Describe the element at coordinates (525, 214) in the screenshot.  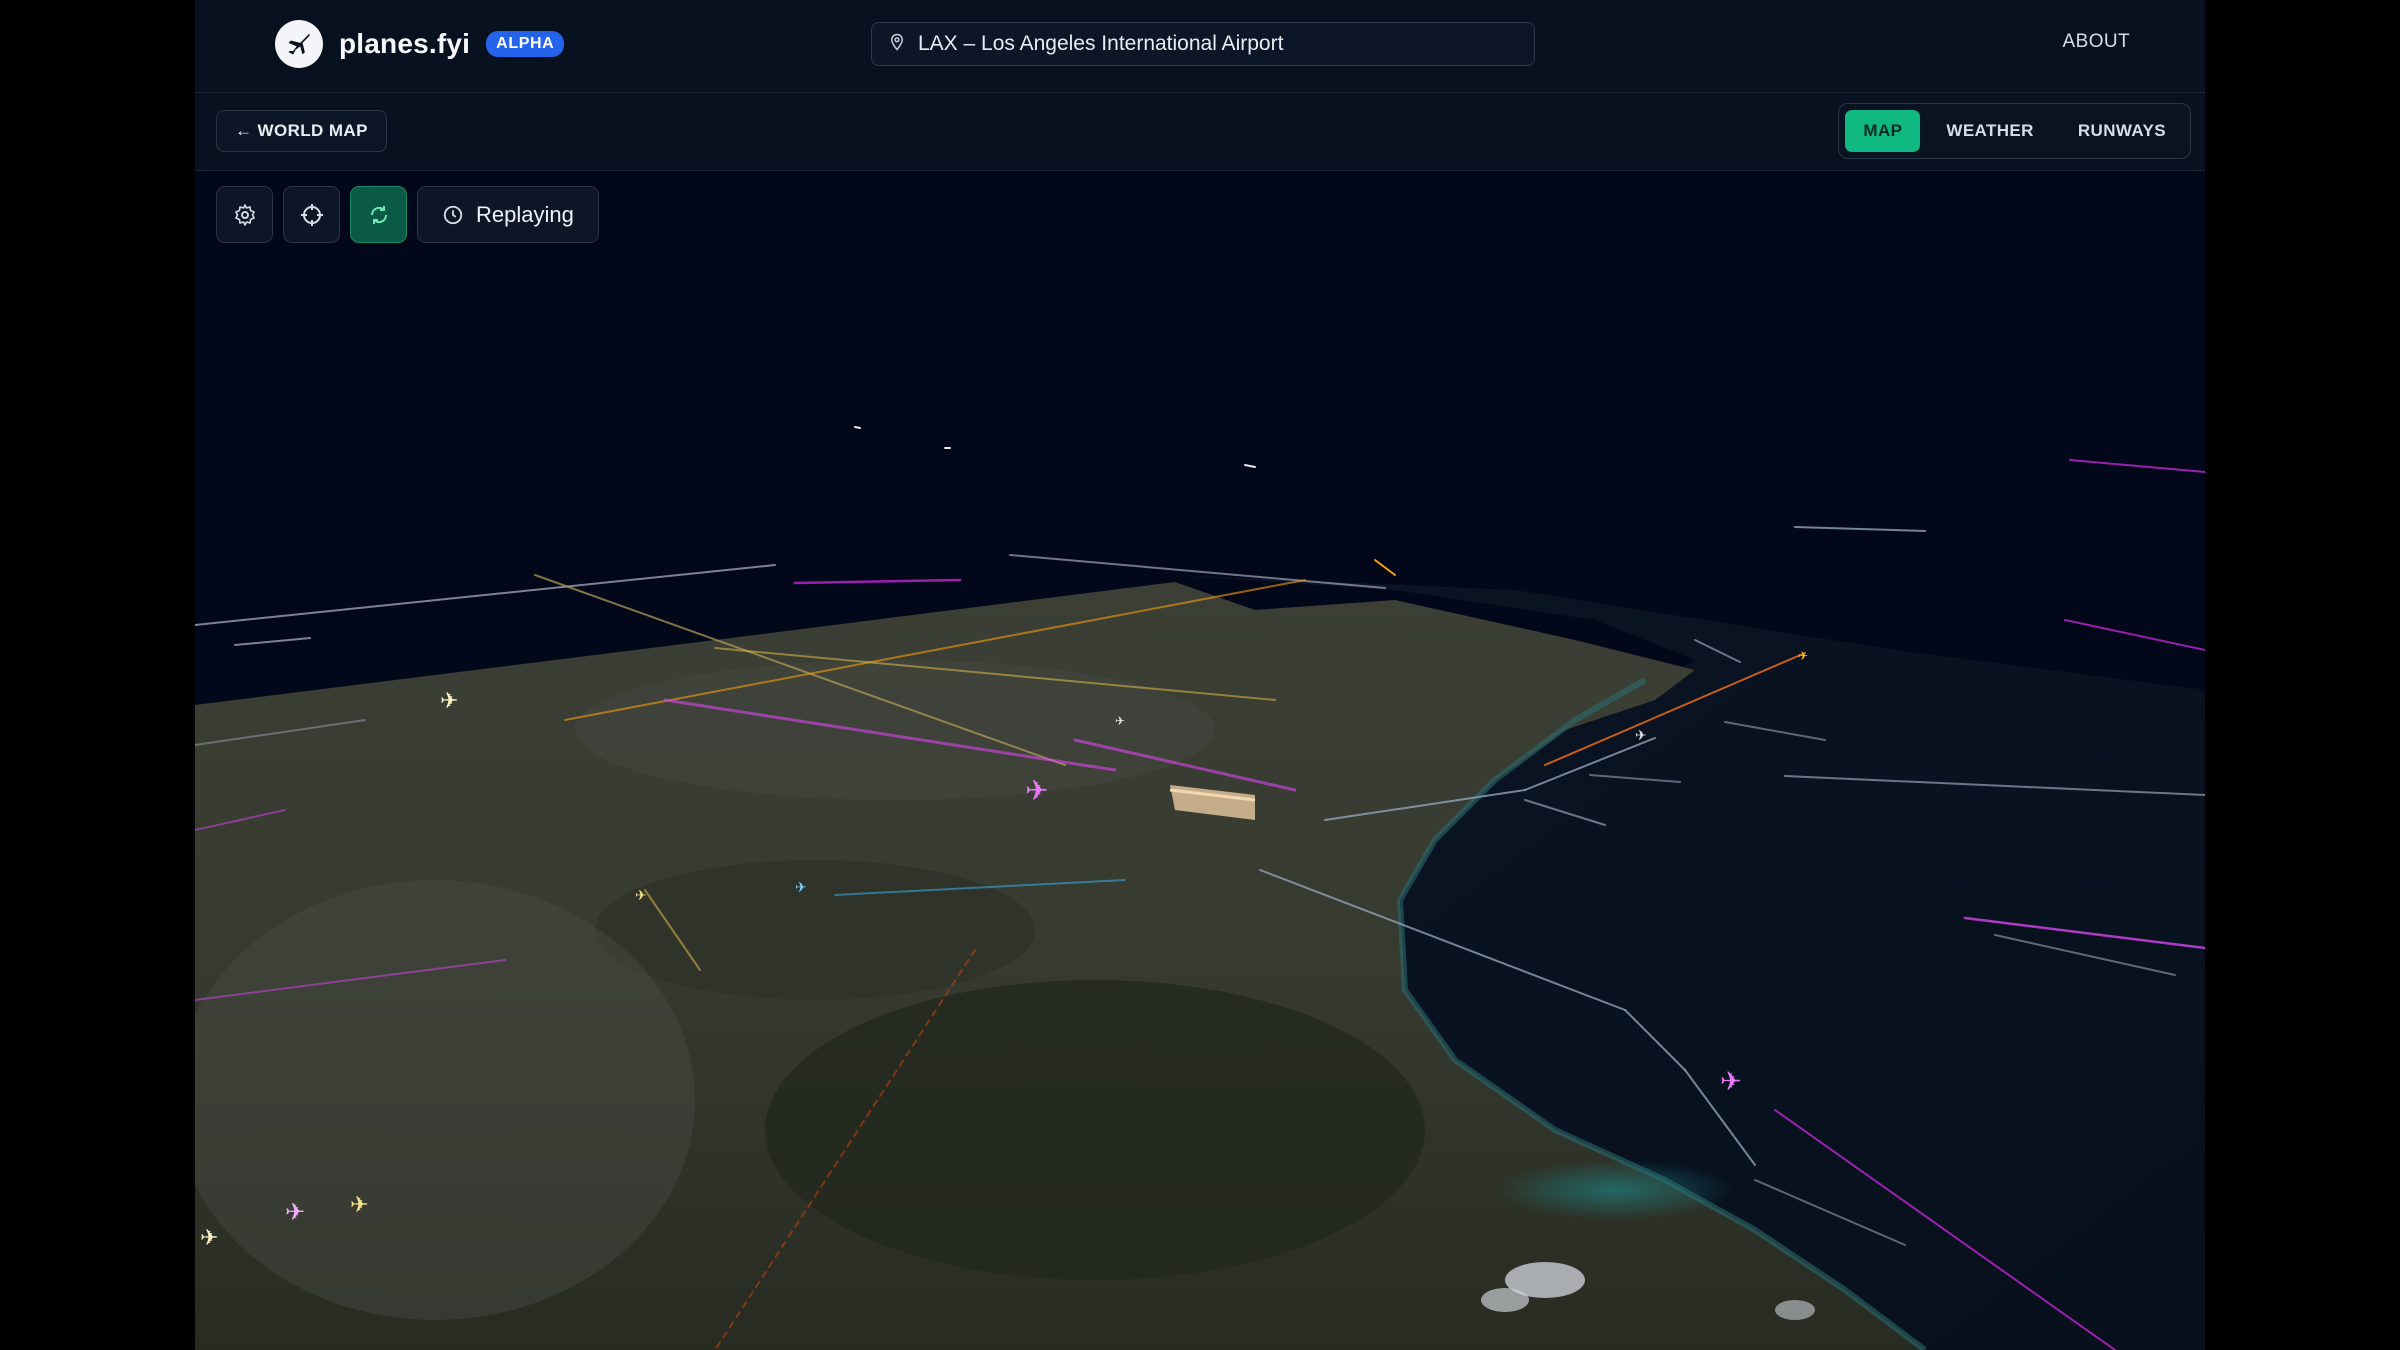
I see `replay-label: Replaying` at that location.